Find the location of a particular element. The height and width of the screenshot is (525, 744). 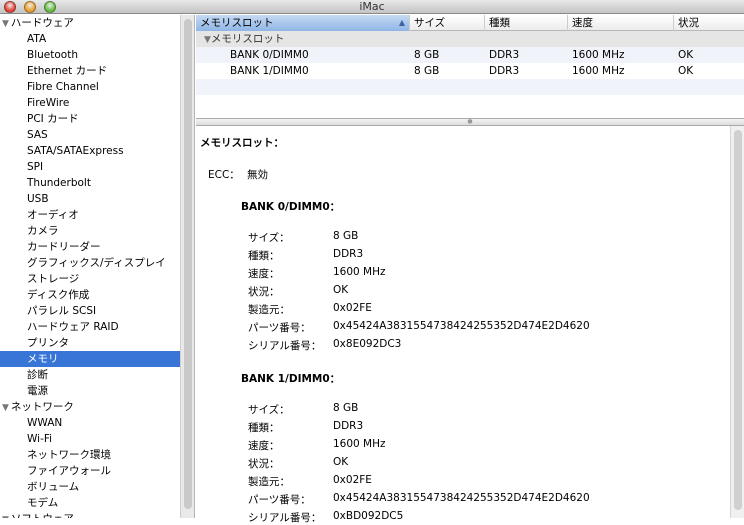

sidebar-item: カードリーダー is located at coordinates (90, 247).